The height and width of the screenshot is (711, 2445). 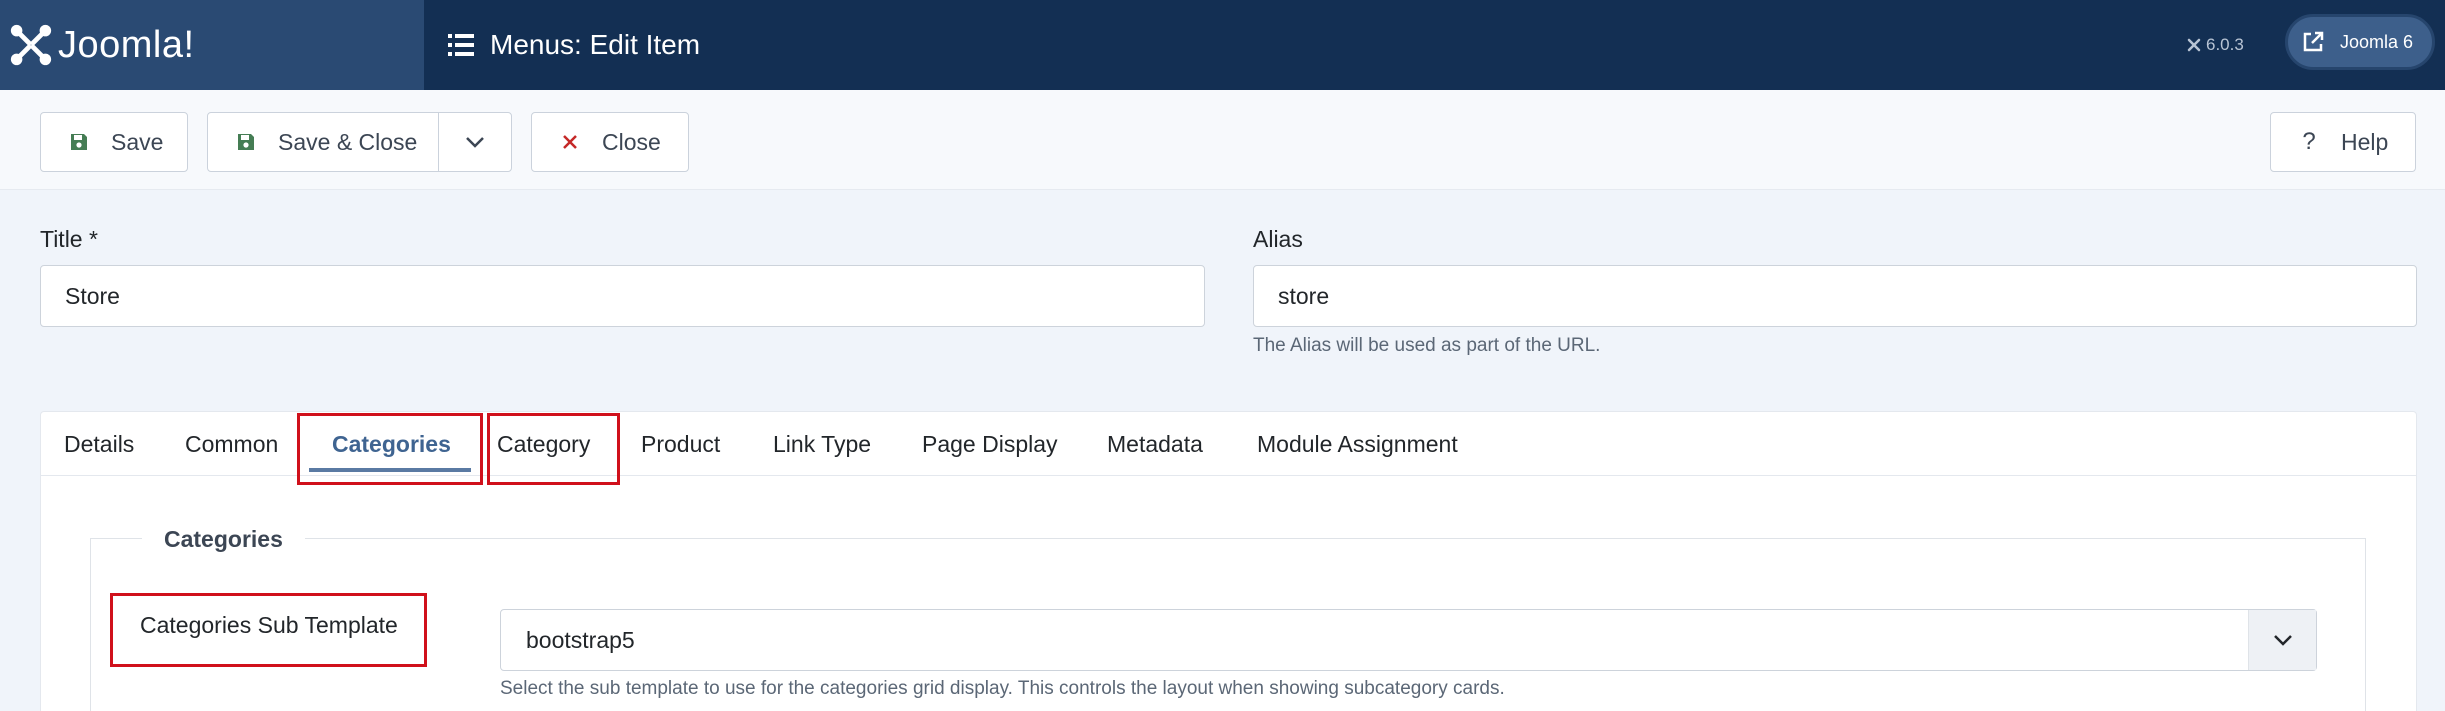 I want to click on save-button: Save, so click(x=114, y=142).